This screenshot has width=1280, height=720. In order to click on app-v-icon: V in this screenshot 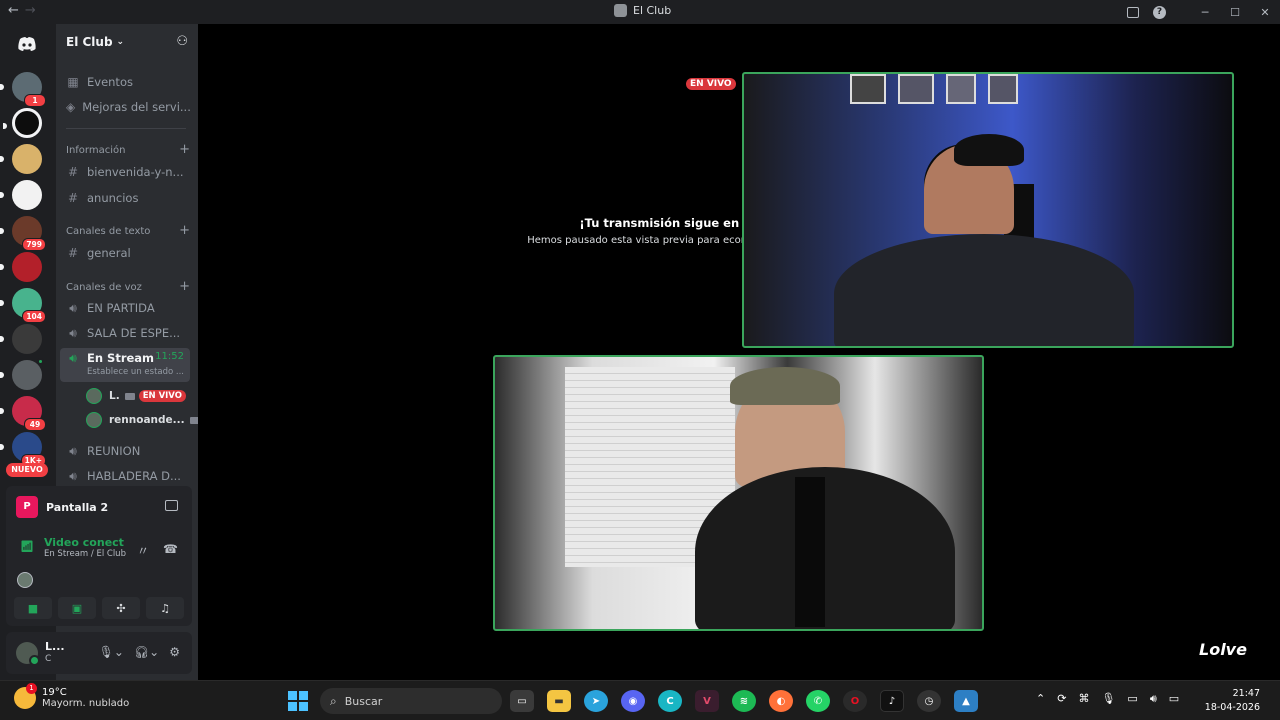, I will do `click(707, 701)`.